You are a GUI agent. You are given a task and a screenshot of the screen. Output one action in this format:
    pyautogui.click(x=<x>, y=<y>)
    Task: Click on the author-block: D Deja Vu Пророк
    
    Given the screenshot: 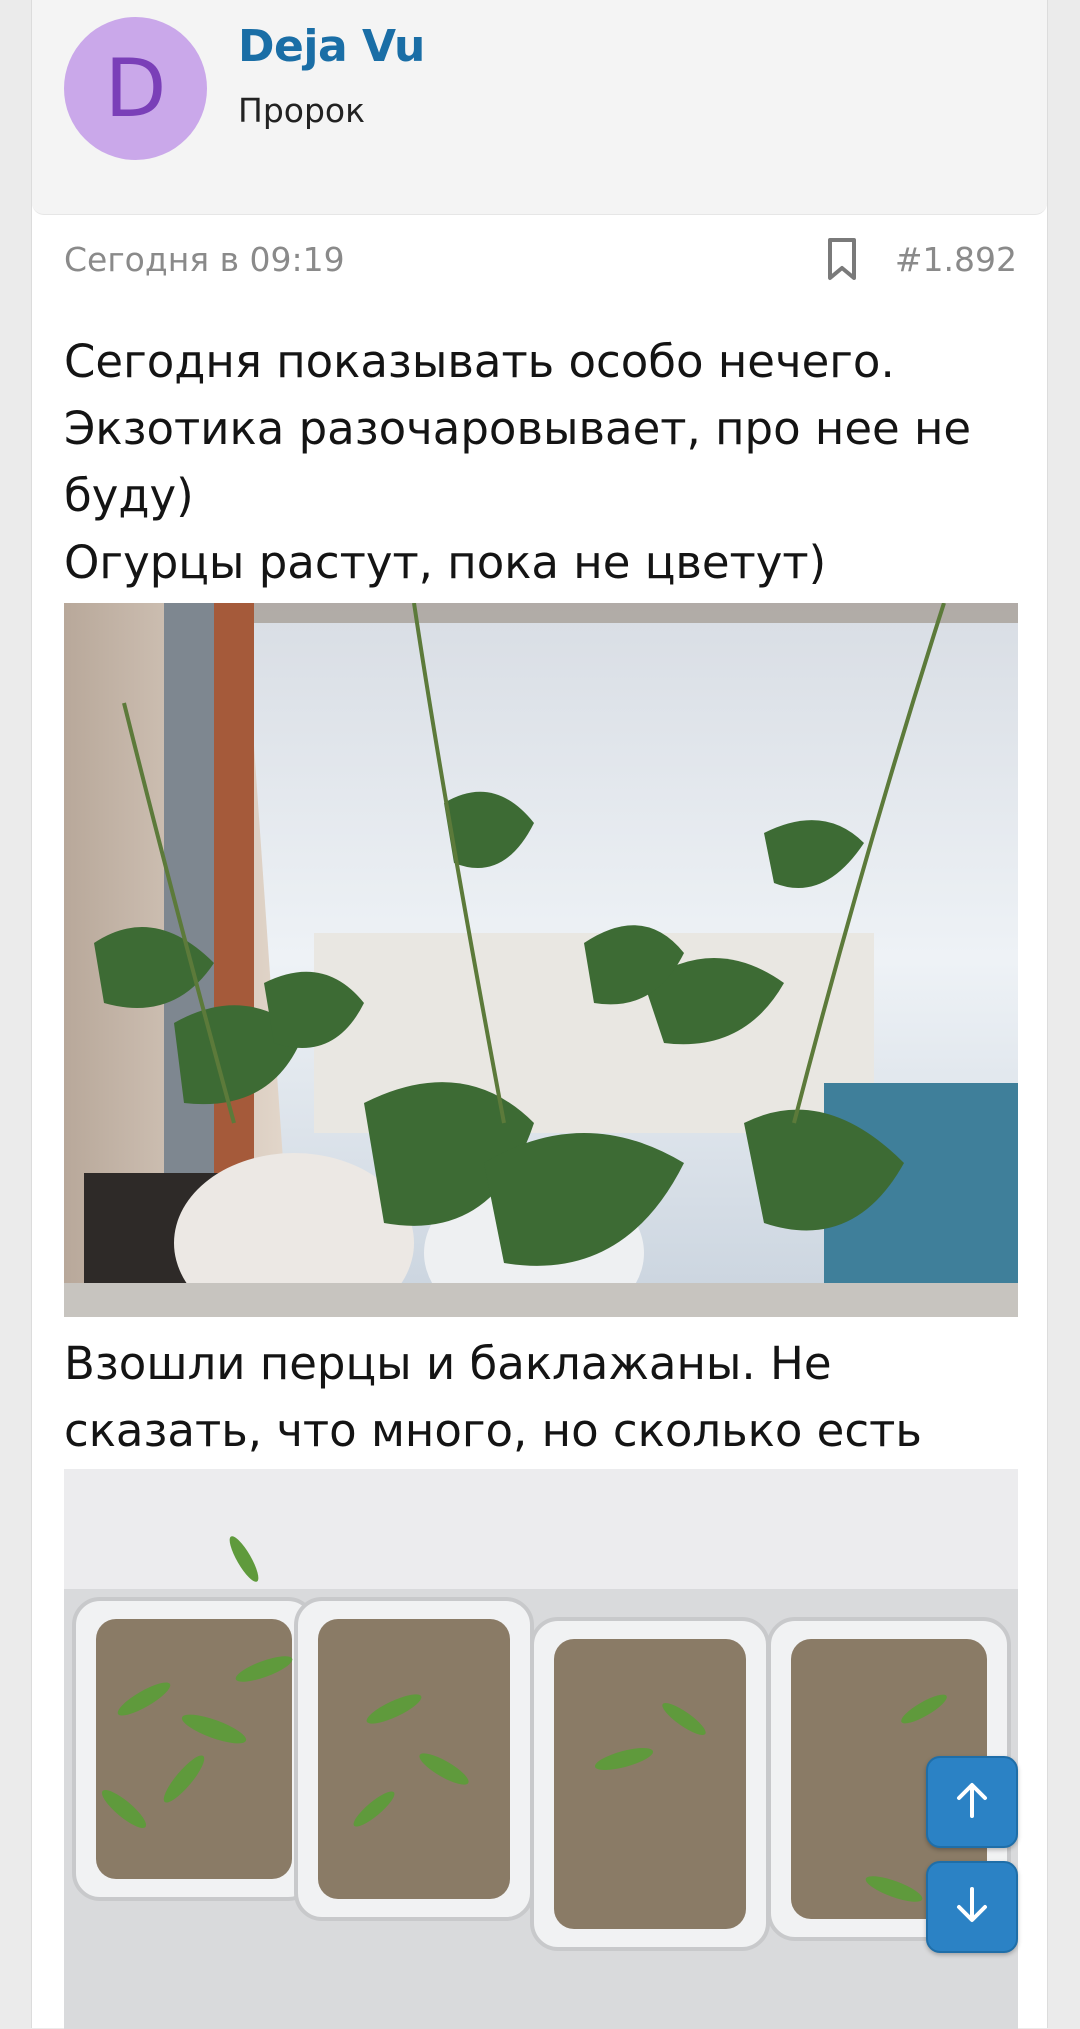 What is the action you would take?
    pyautogui.click(x=539, y=107)
    